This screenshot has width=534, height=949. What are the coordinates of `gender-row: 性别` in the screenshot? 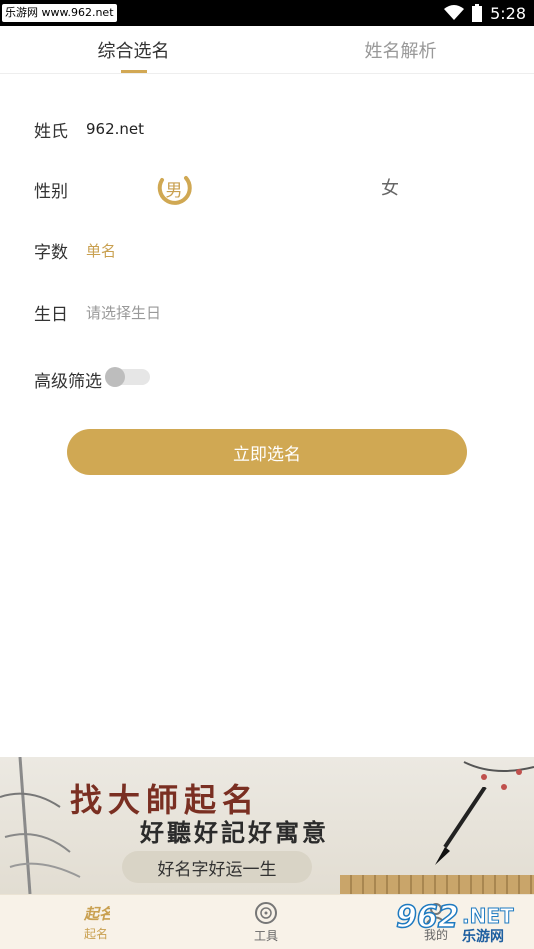 It's located at (60, 189).